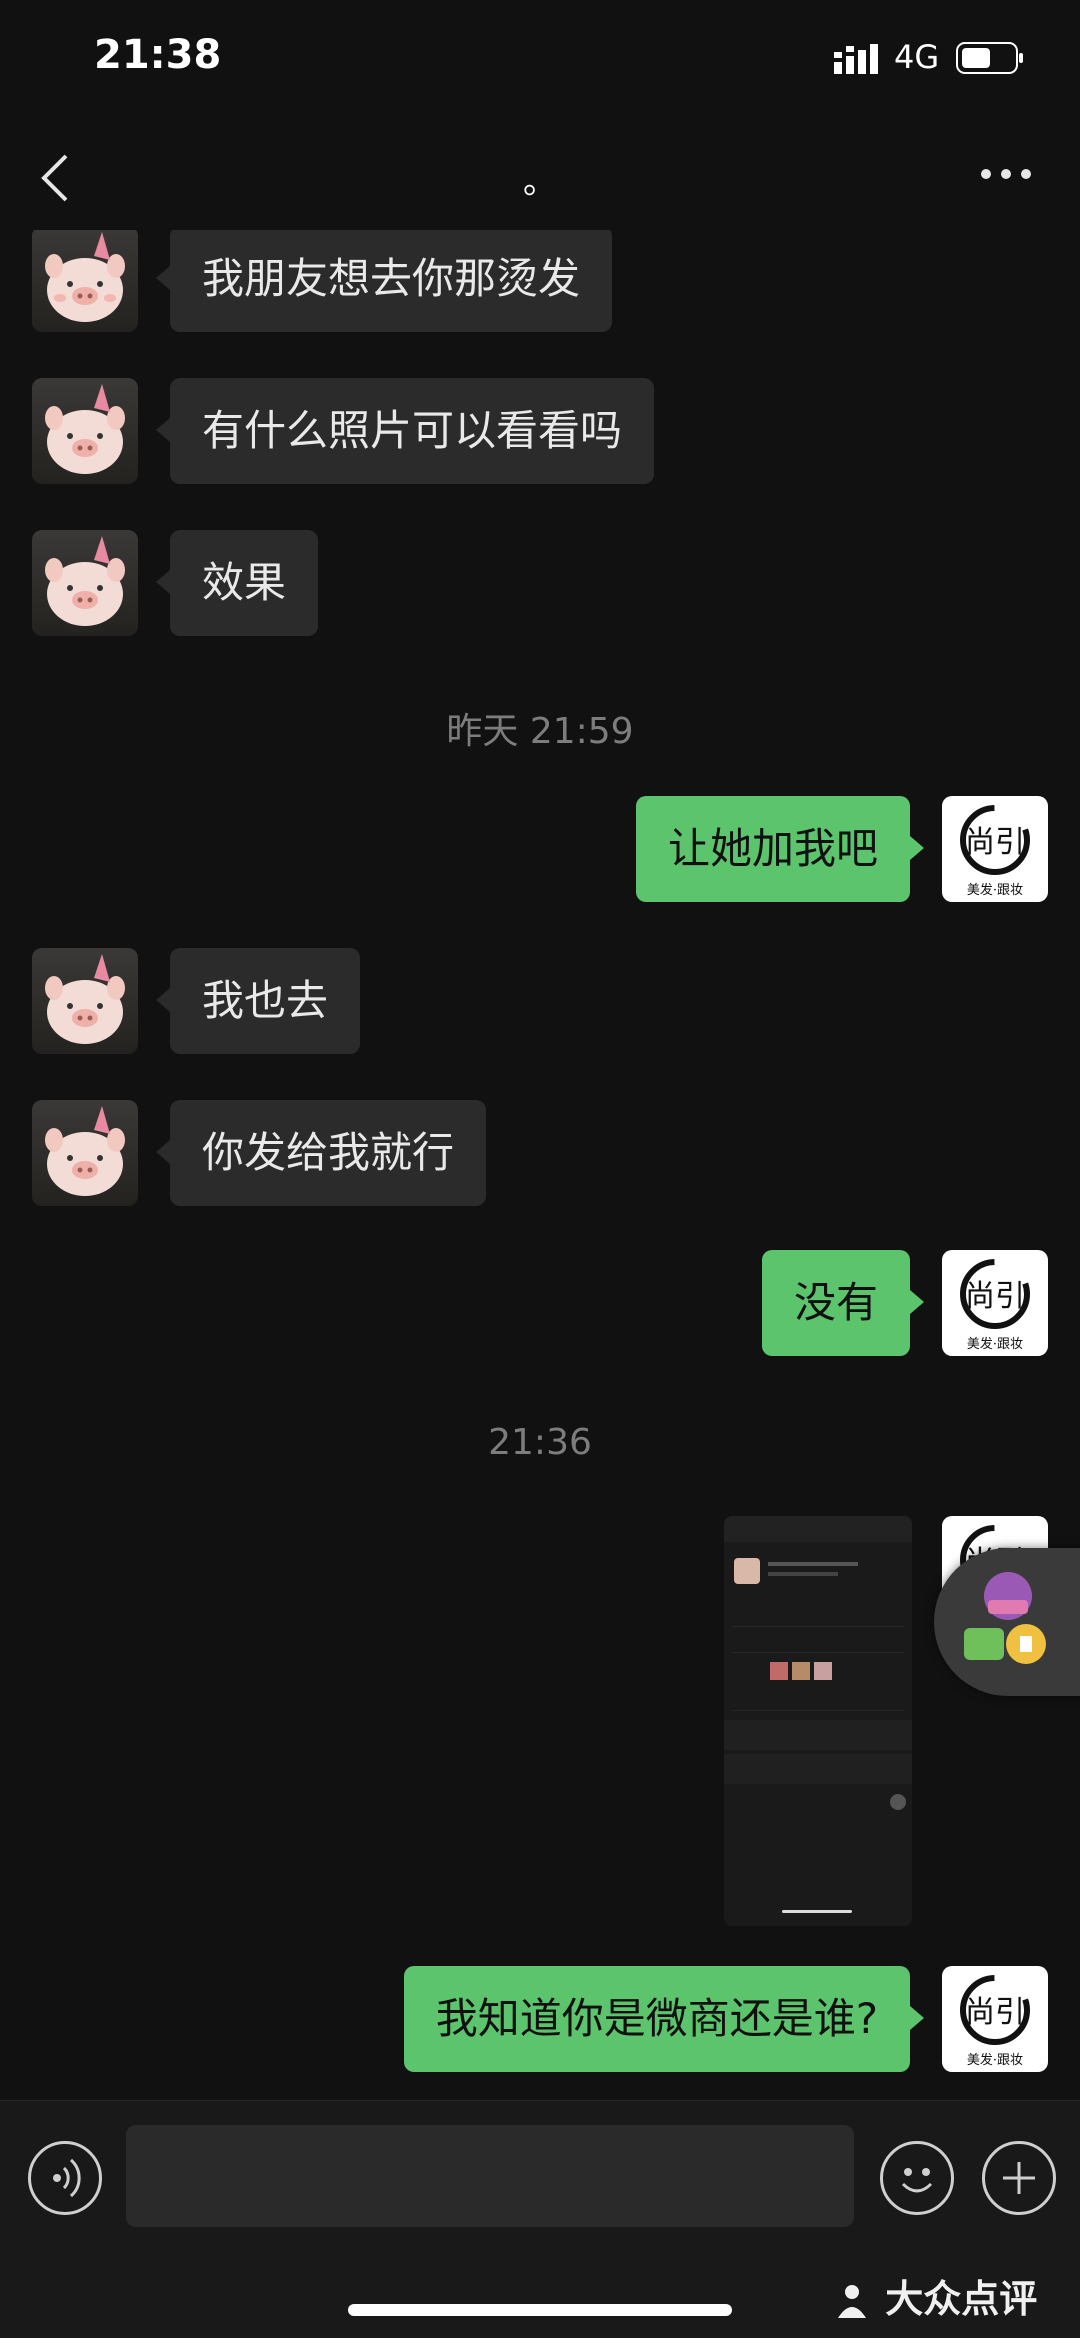  Describe the element at coordinates (818, 1721) in the screenshot. I see `image-message` at that location.